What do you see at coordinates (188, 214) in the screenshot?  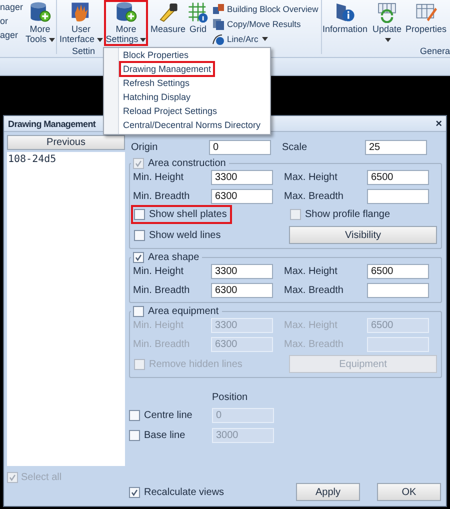 I see `checkbox-label: Show shell plates` at bounding box center [188, 214].